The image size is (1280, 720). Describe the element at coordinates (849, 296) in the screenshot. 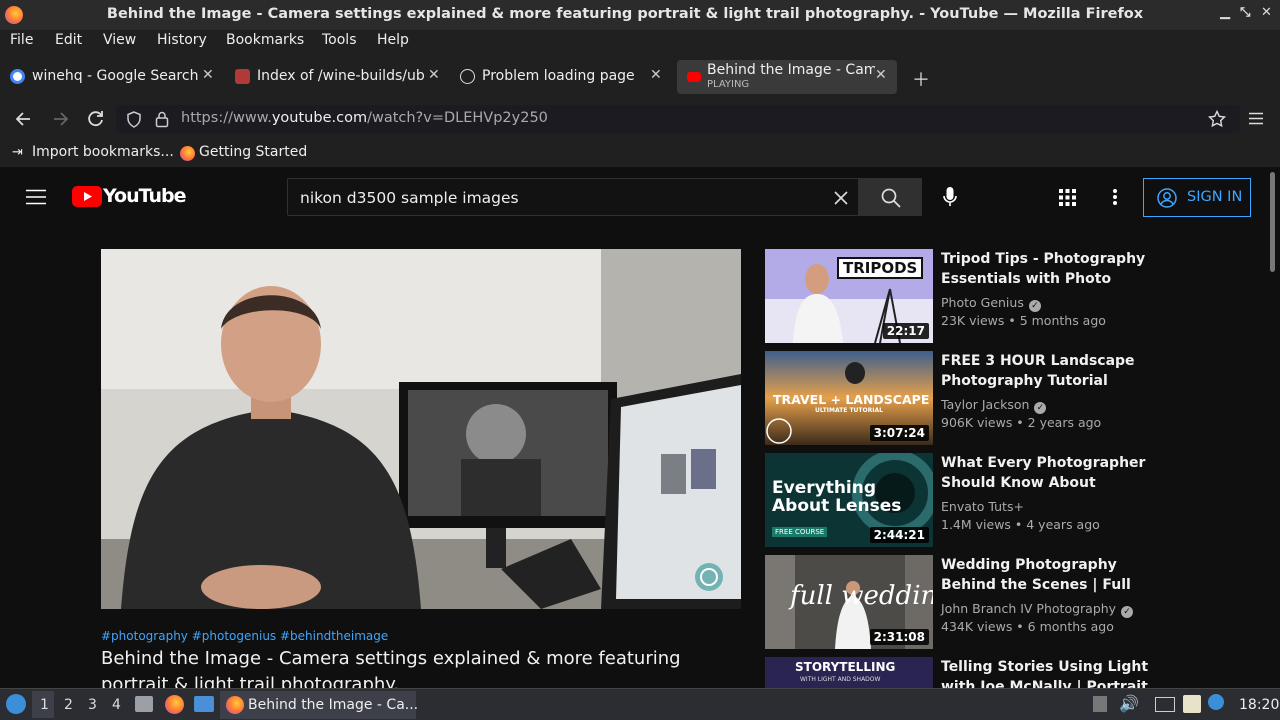

I see `video-thumbnail: TRIPODS 22:17` at that location.